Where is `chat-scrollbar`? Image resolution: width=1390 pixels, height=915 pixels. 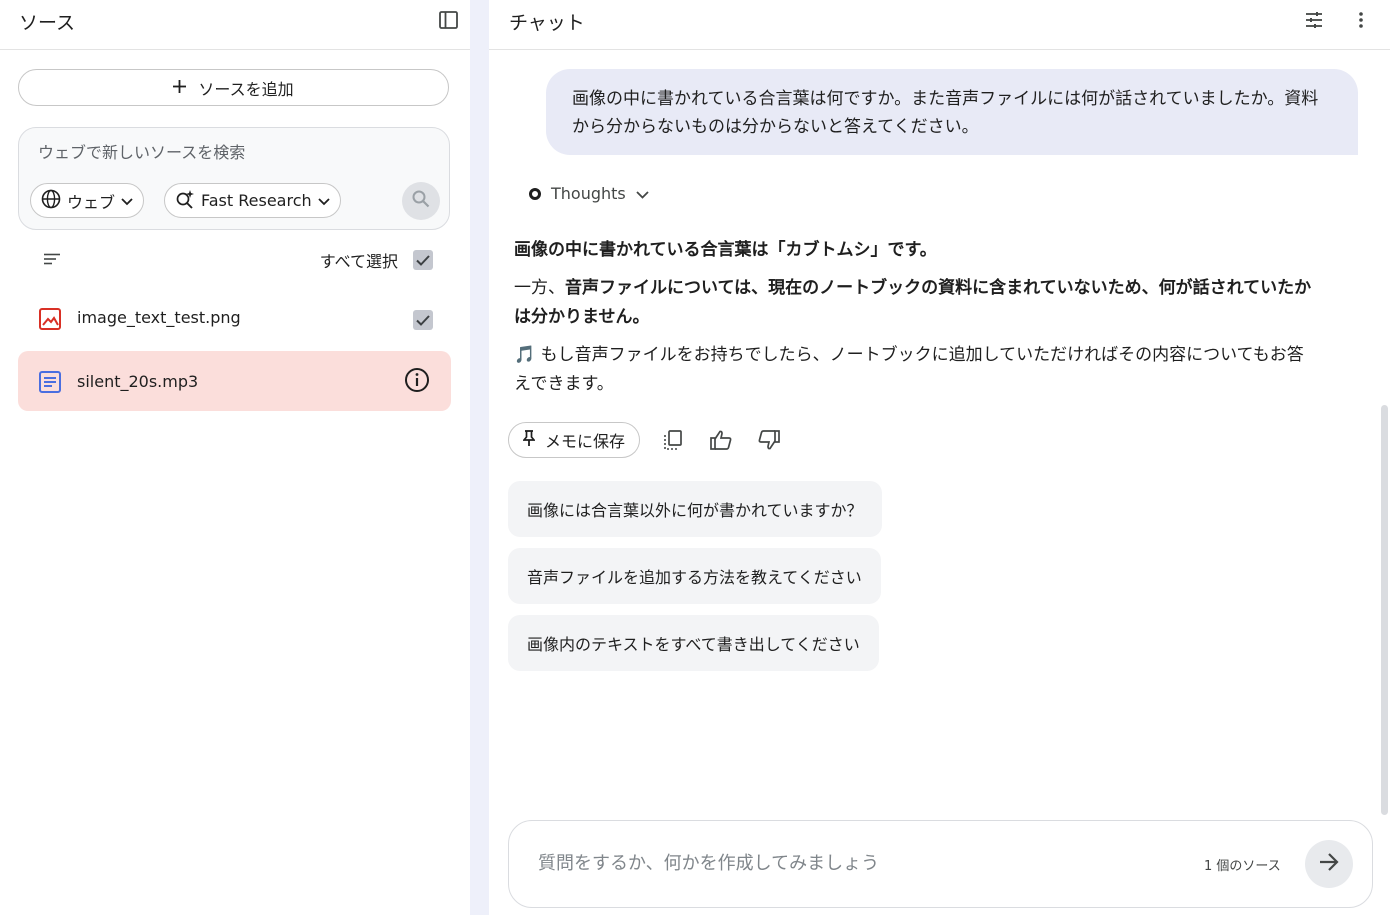
chat-scrollbar is located at coordinates (1384, 610).